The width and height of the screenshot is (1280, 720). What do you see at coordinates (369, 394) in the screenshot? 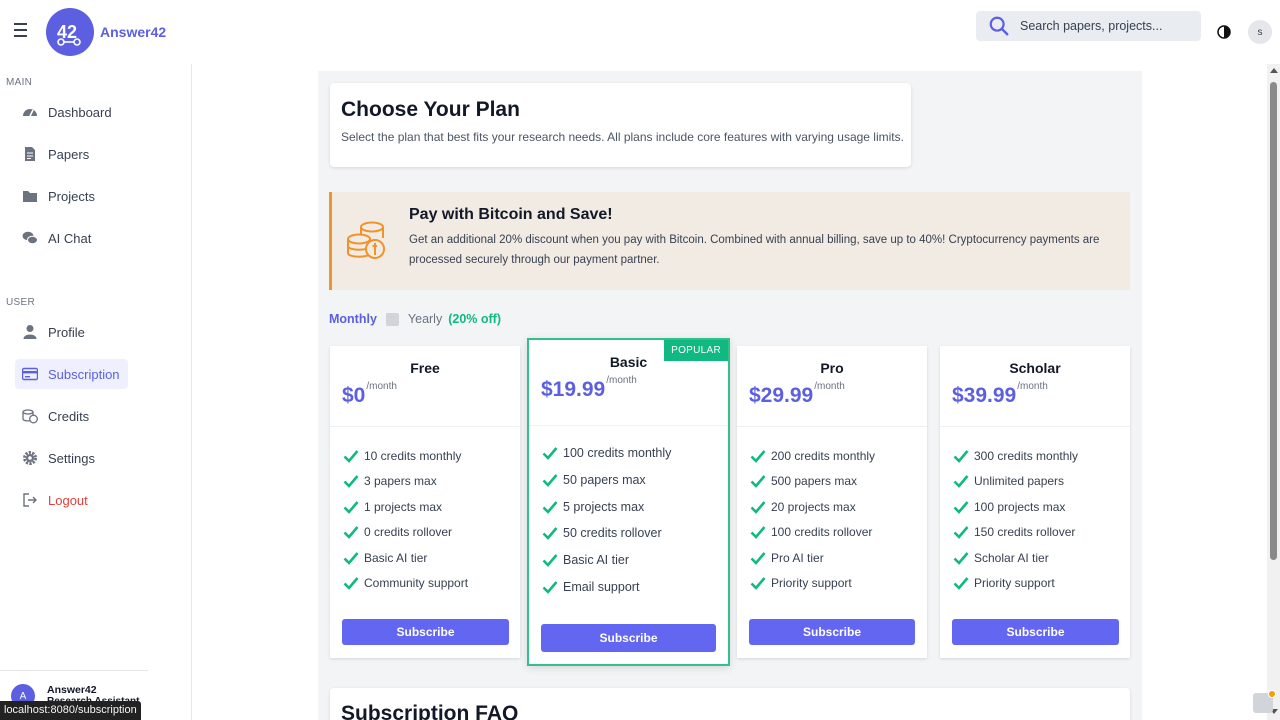
I see `plan-price: $0 /month` at bounding box center [369, 394].